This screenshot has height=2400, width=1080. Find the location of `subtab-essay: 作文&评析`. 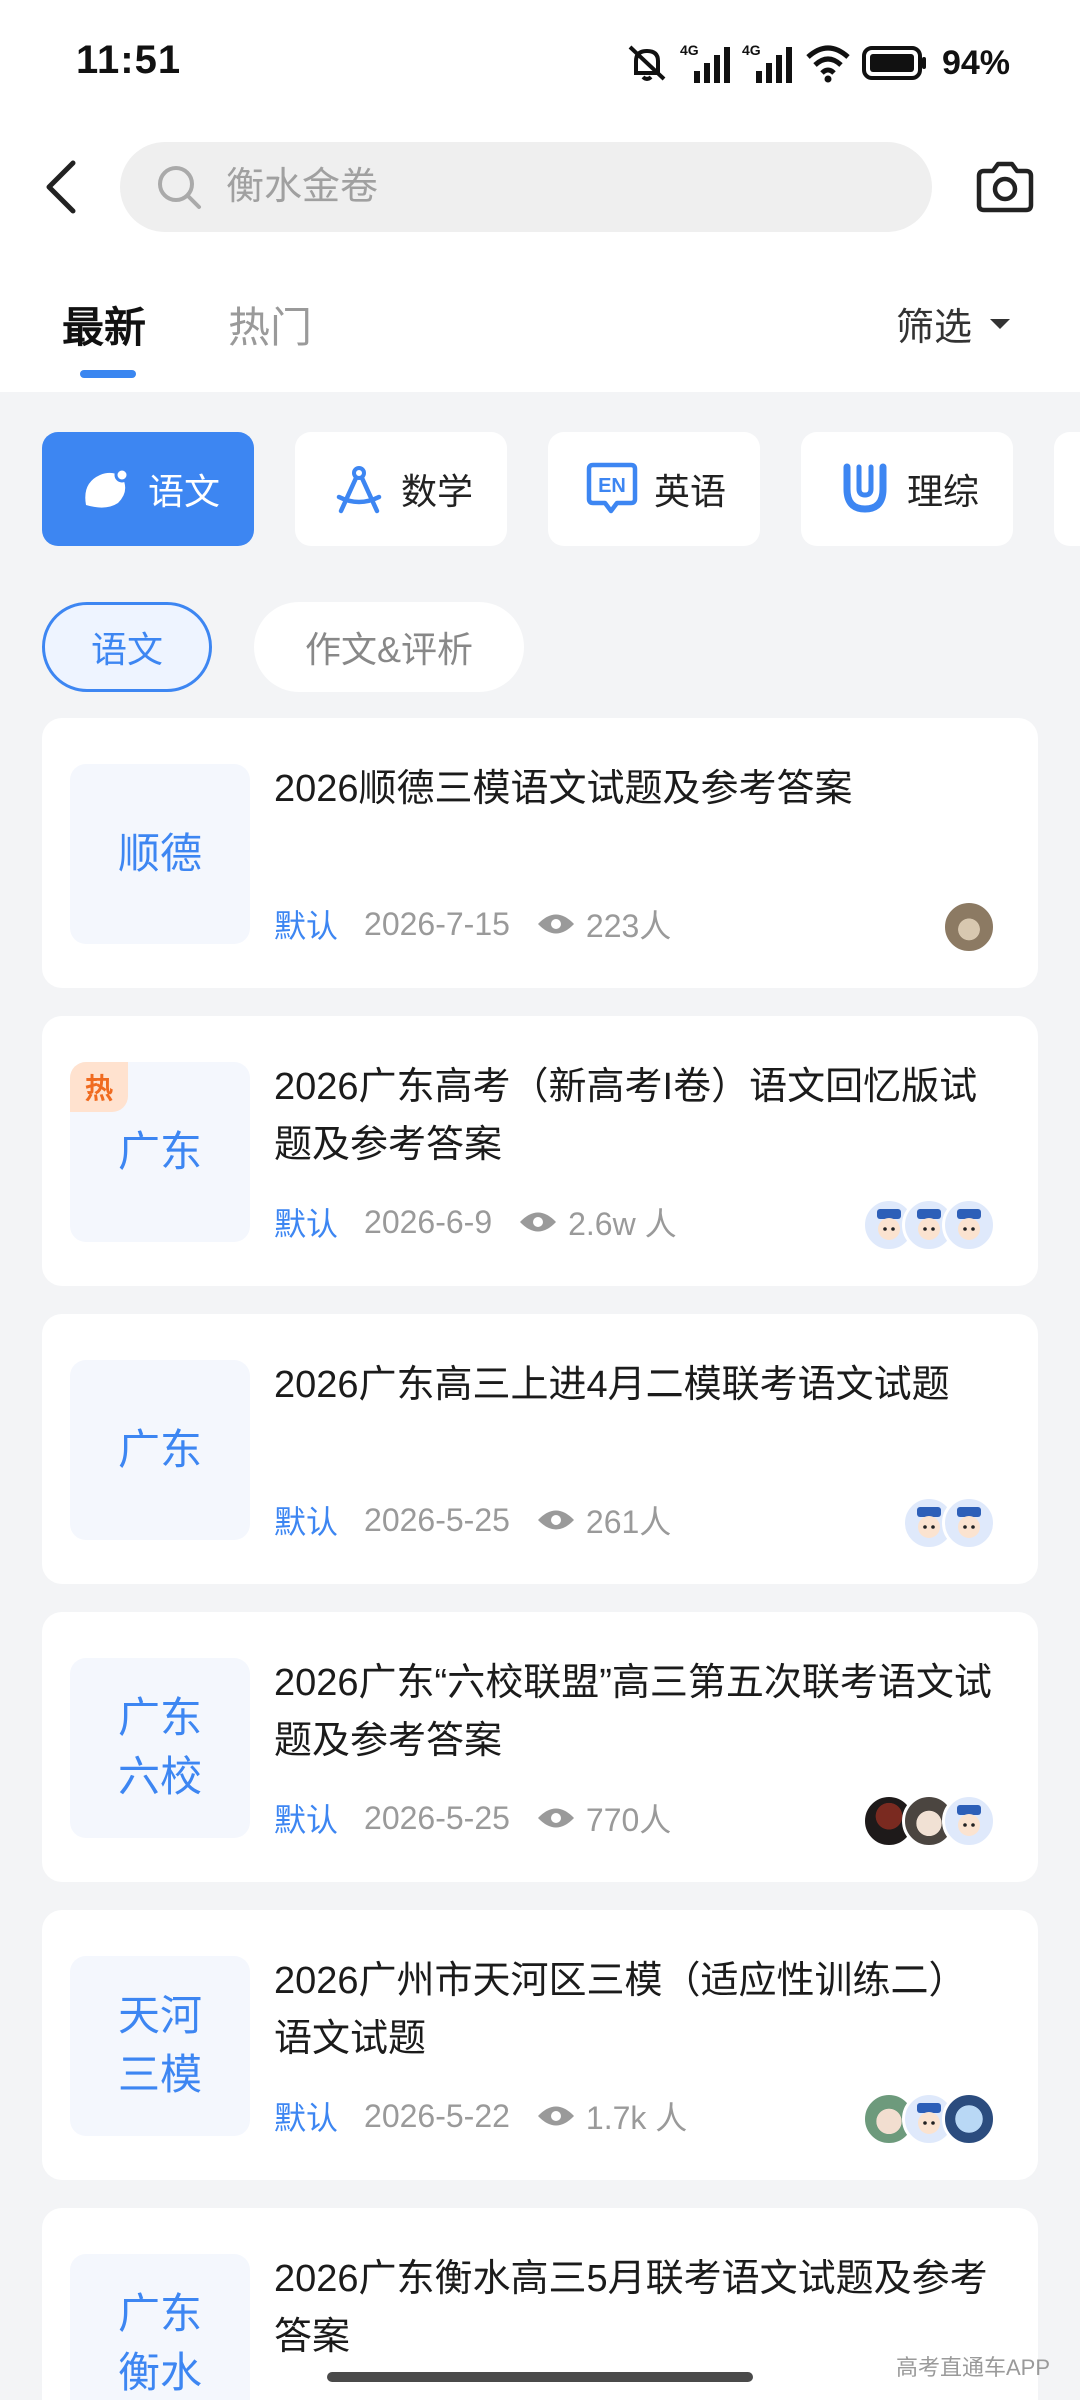

subtab-essay: 作文&评析 is located at coordinates (389, 647).